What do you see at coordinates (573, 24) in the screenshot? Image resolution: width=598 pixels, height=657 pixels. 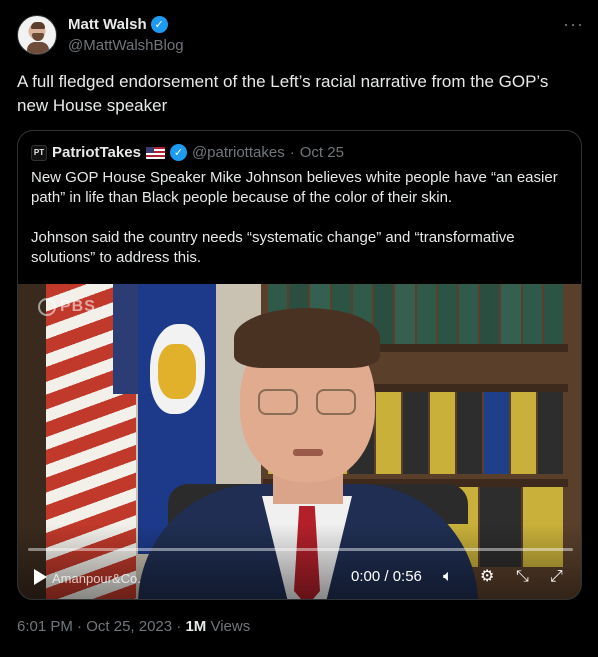 I see `more-options-icon: ···` at bounding box center [573, 24].